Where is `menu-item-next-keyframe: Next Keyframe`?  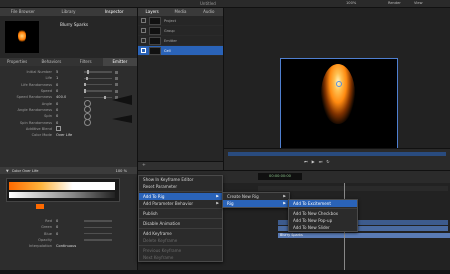
menu-item-next-keyframe: Next Keyframe is located at coordinates (158, 257).